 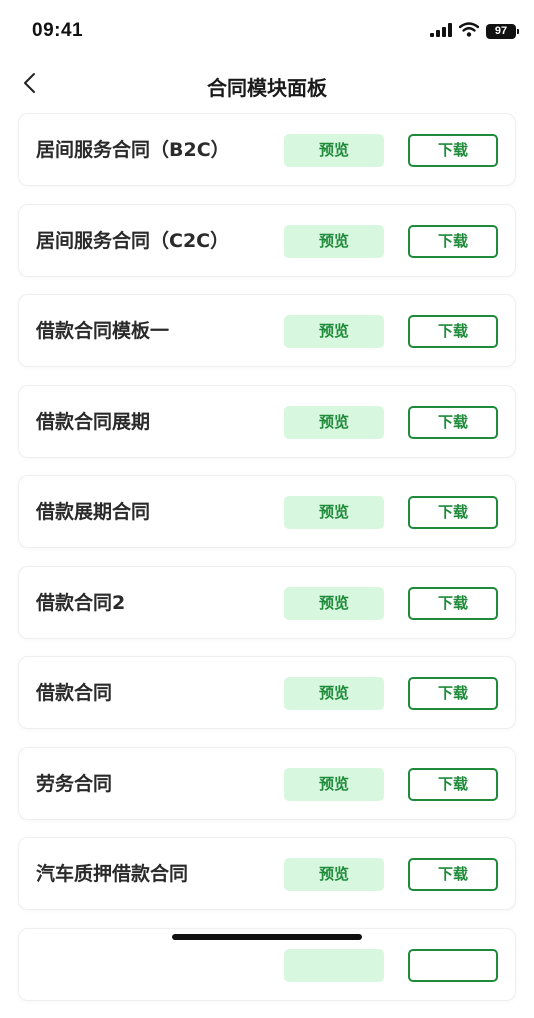 What do you see at coordinates (267, 873) in the screenshot?
I see `contract-card: 汽车质押借款合同 预览 下载` at bounding box center [267, 873].